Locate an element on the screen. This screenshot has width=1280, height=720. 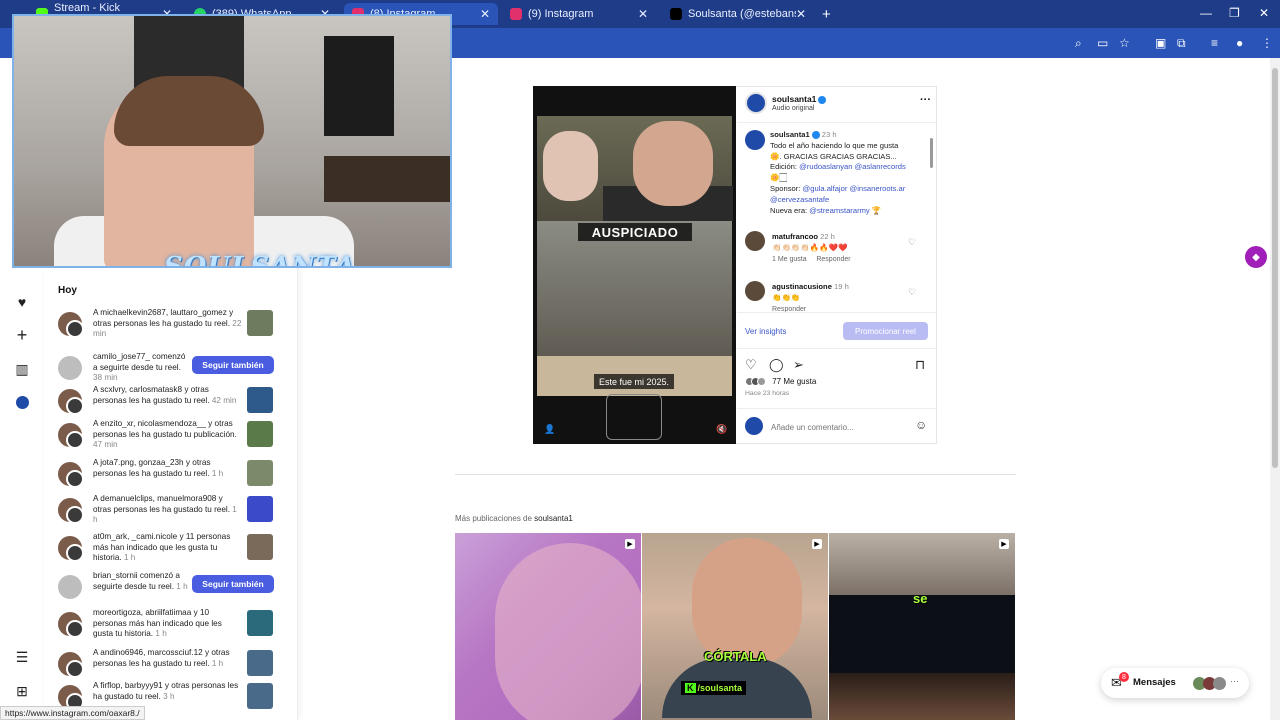
insights-link: Ver insights is located at coordinates (765, 331).